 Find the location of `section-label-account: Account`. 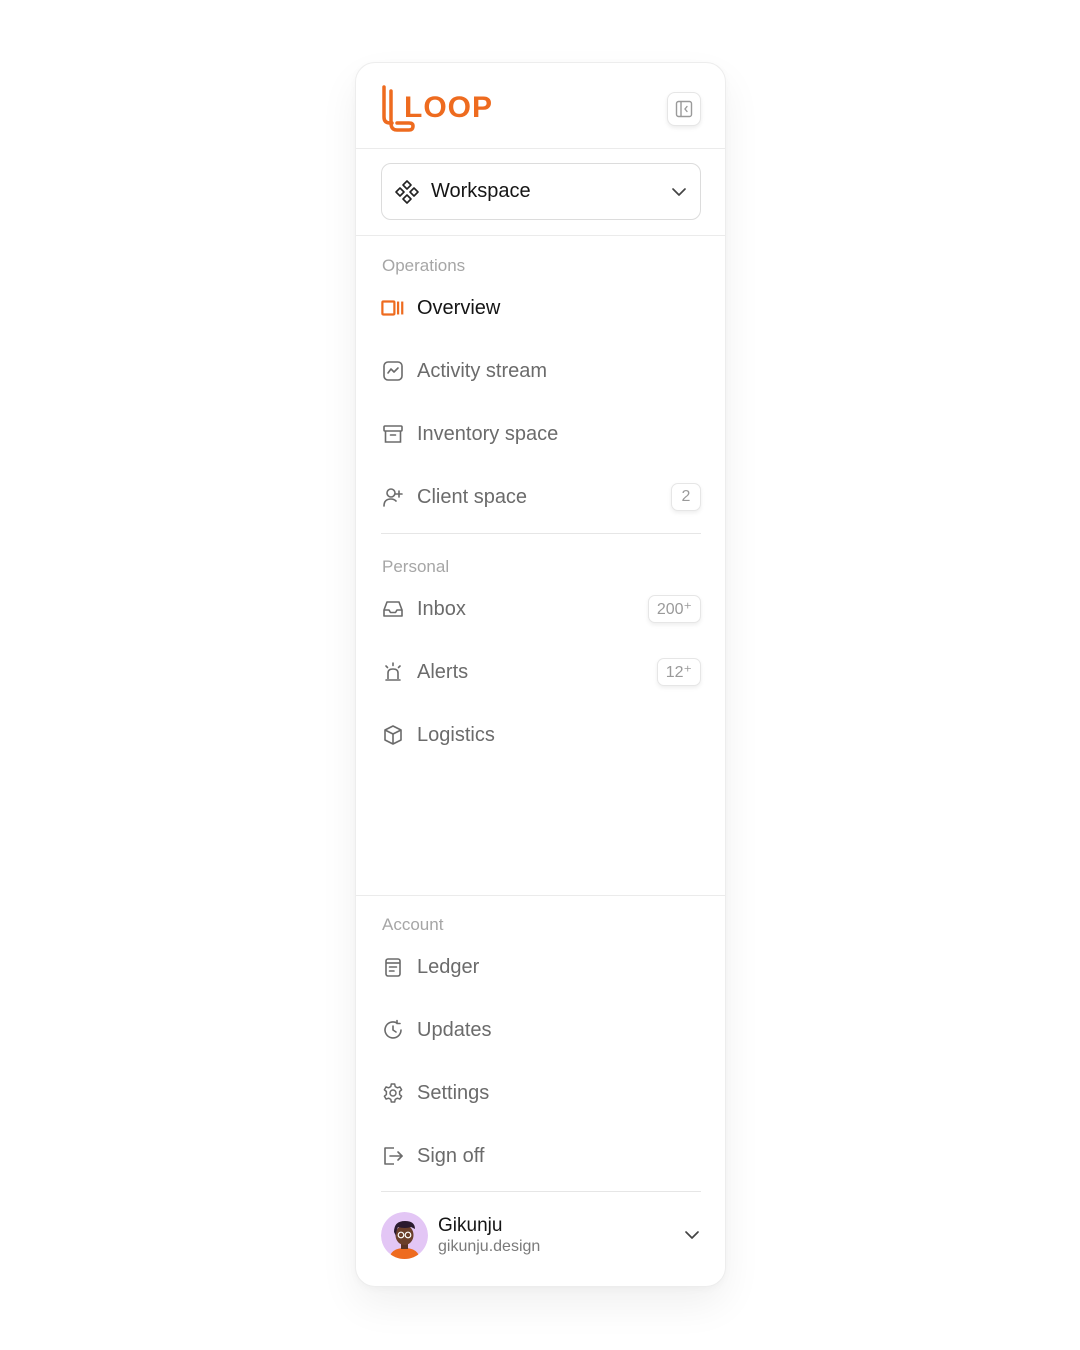

section-label-account: Account is located at coordinates (413, 924).